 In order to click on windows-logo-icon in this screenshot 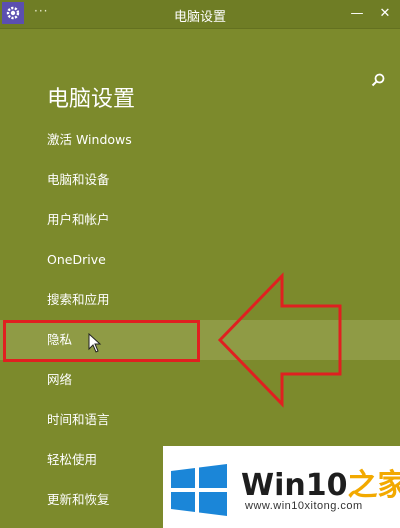, I will do `click(199, 490)`.